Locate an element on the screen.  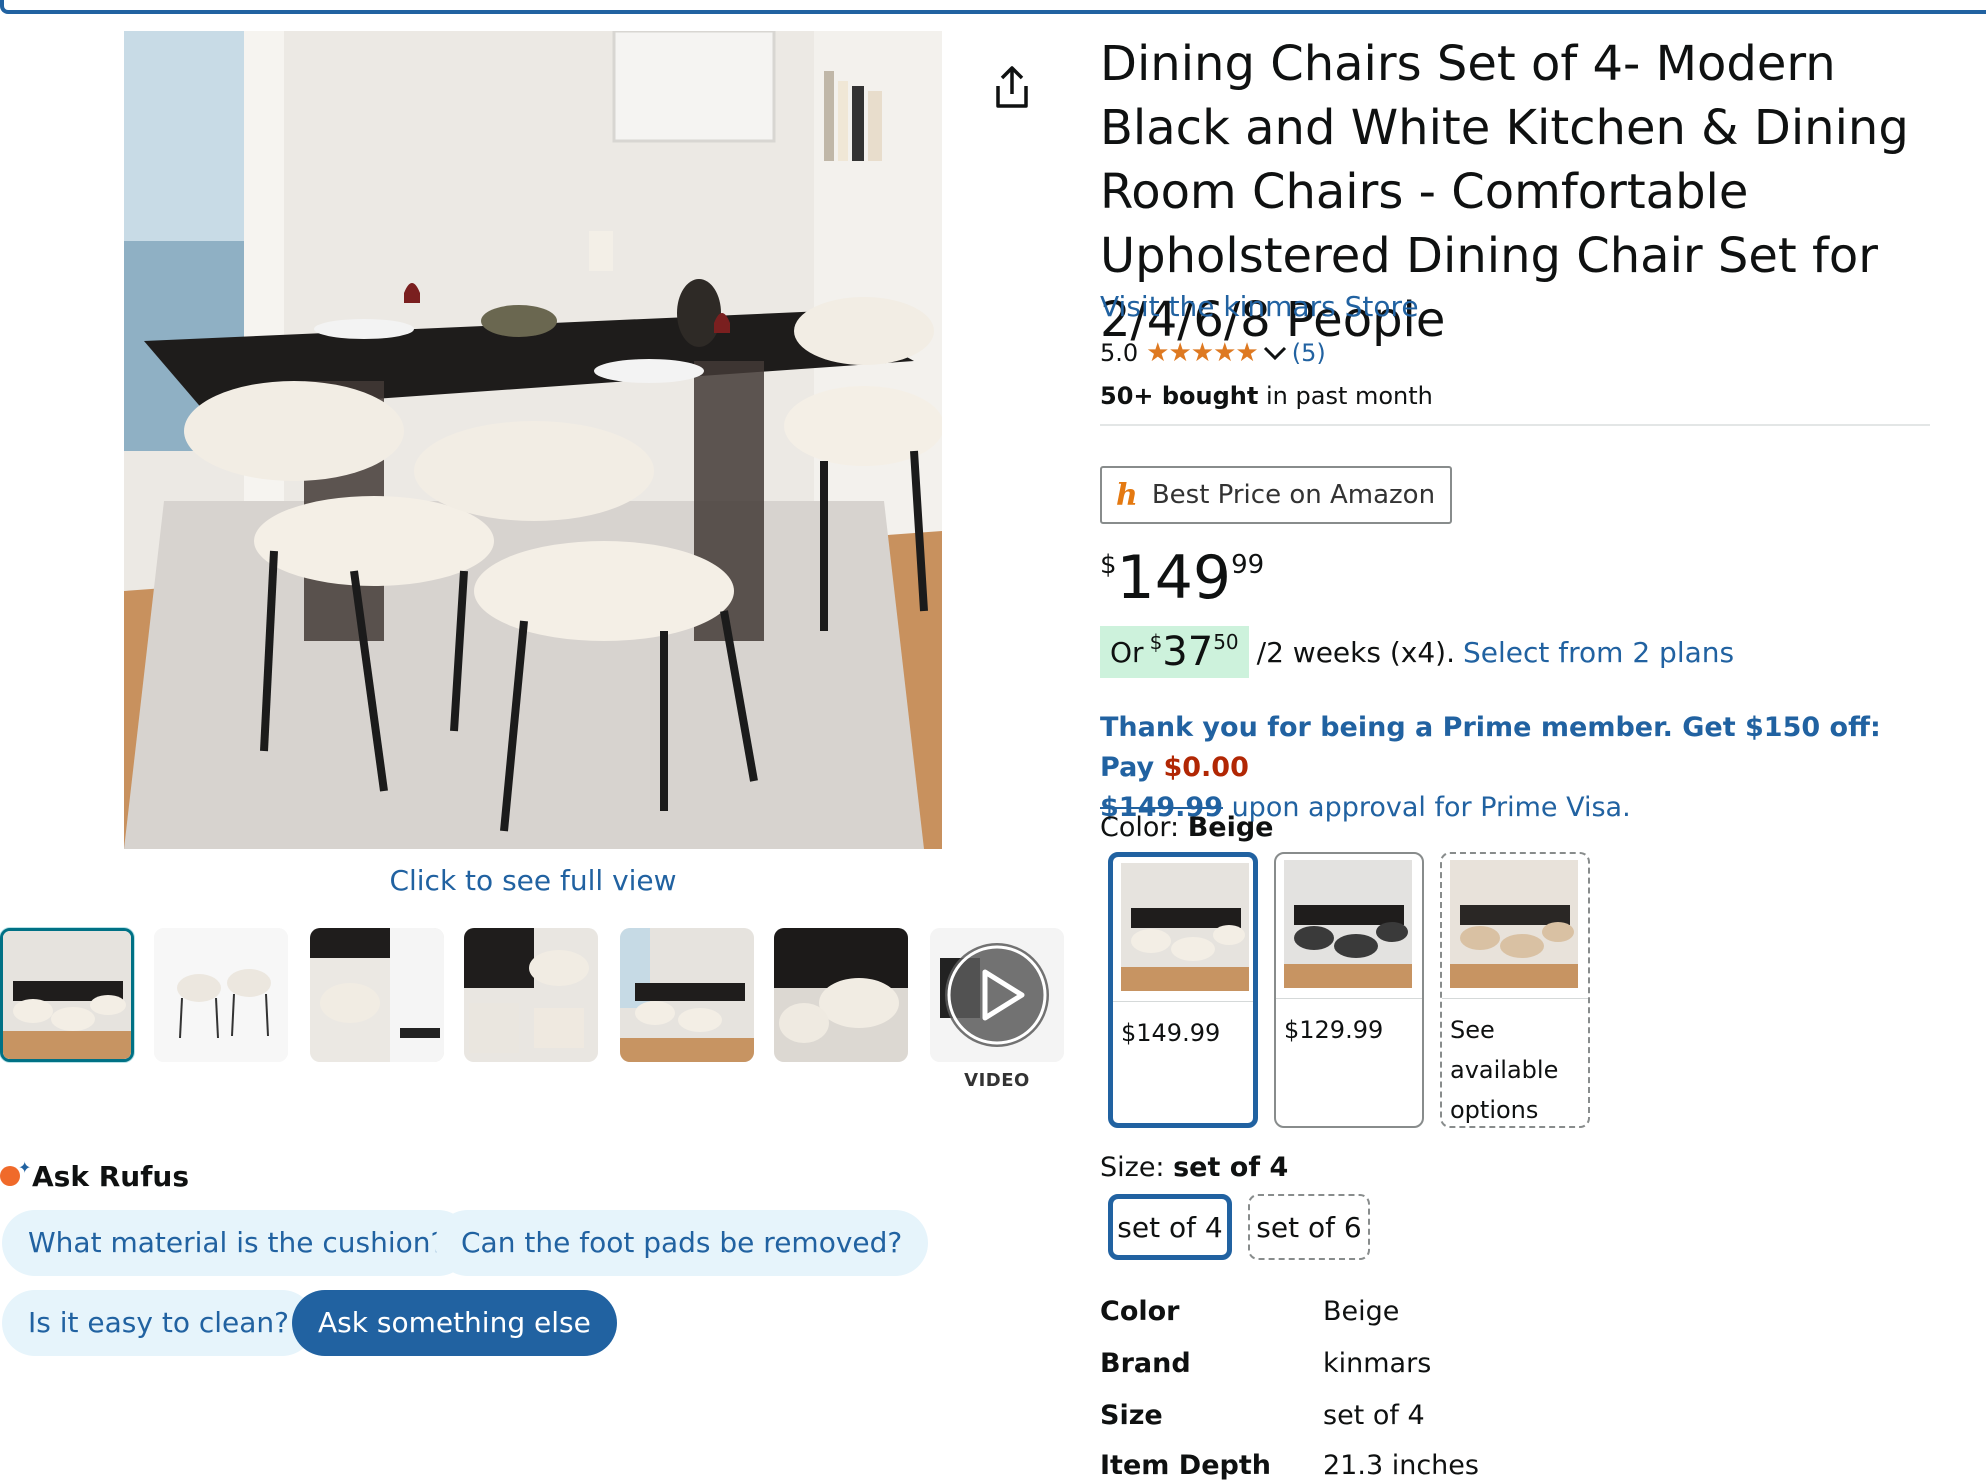
spec-key: Color is located at coordinates (1140, 1311).